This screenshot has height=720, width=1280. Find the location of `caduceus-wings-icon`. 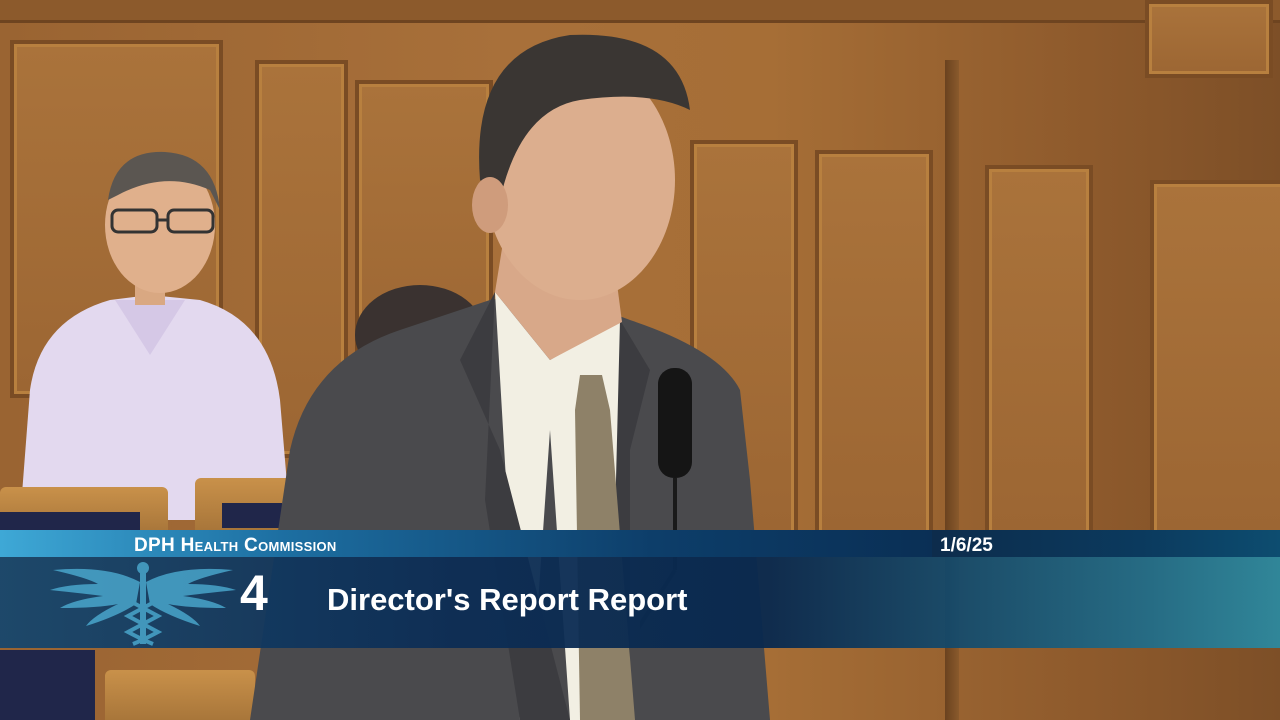

caduceus-wings-icon is located at coordinates (143, 604).